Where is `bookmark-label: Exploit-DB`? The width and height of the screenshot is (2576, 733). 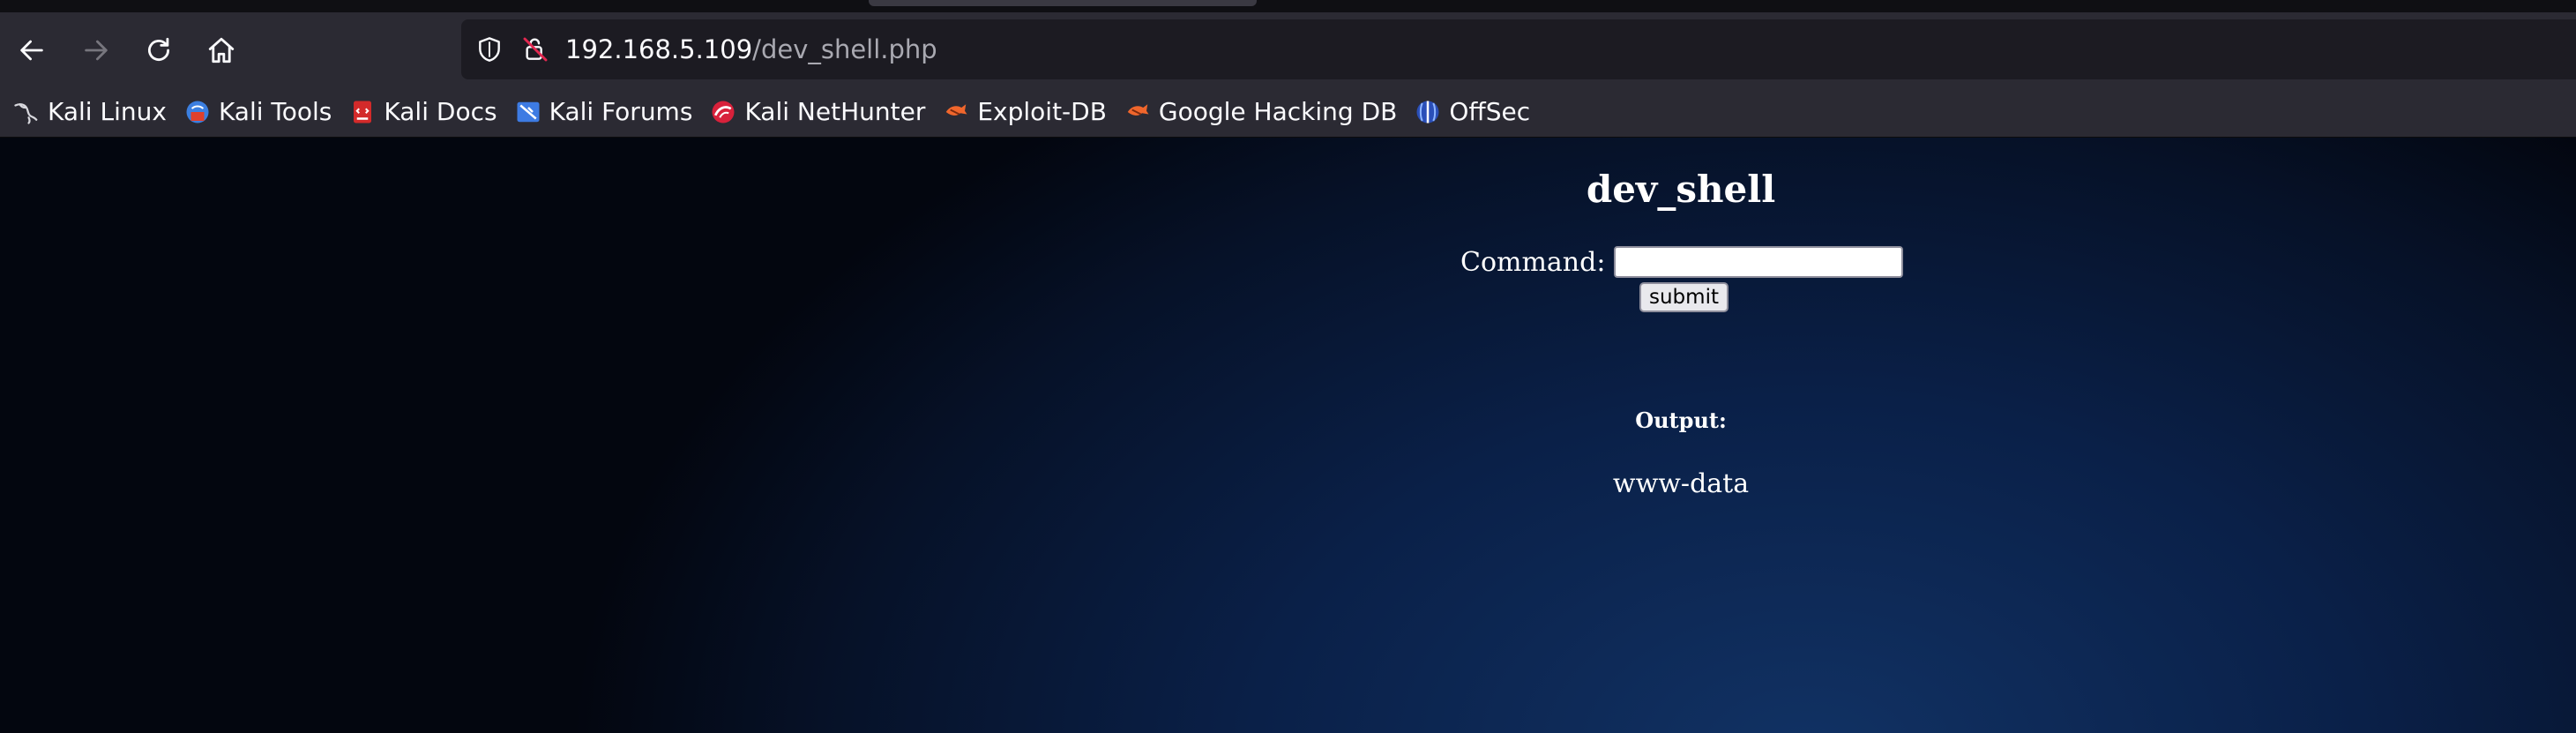
bookmark-label: Exploit-DB is located at coordinates (1042, 111).